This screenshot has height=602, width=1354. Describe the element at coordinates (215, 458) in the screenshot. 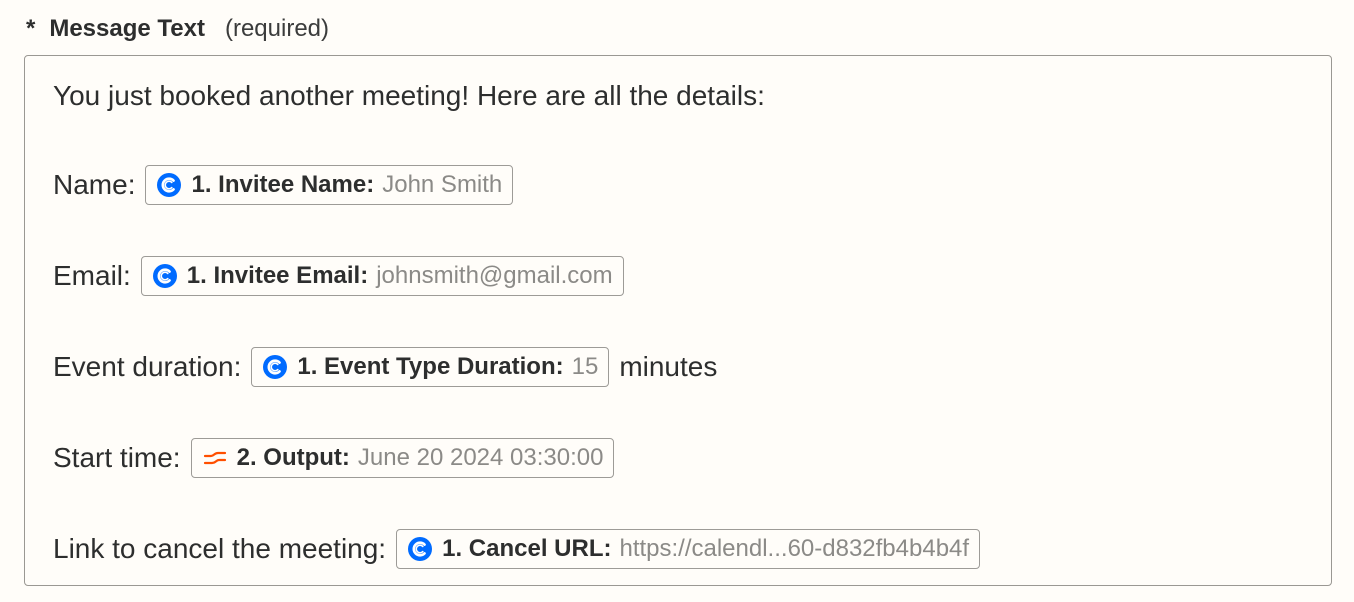

I see `formatter-icon` at that location.